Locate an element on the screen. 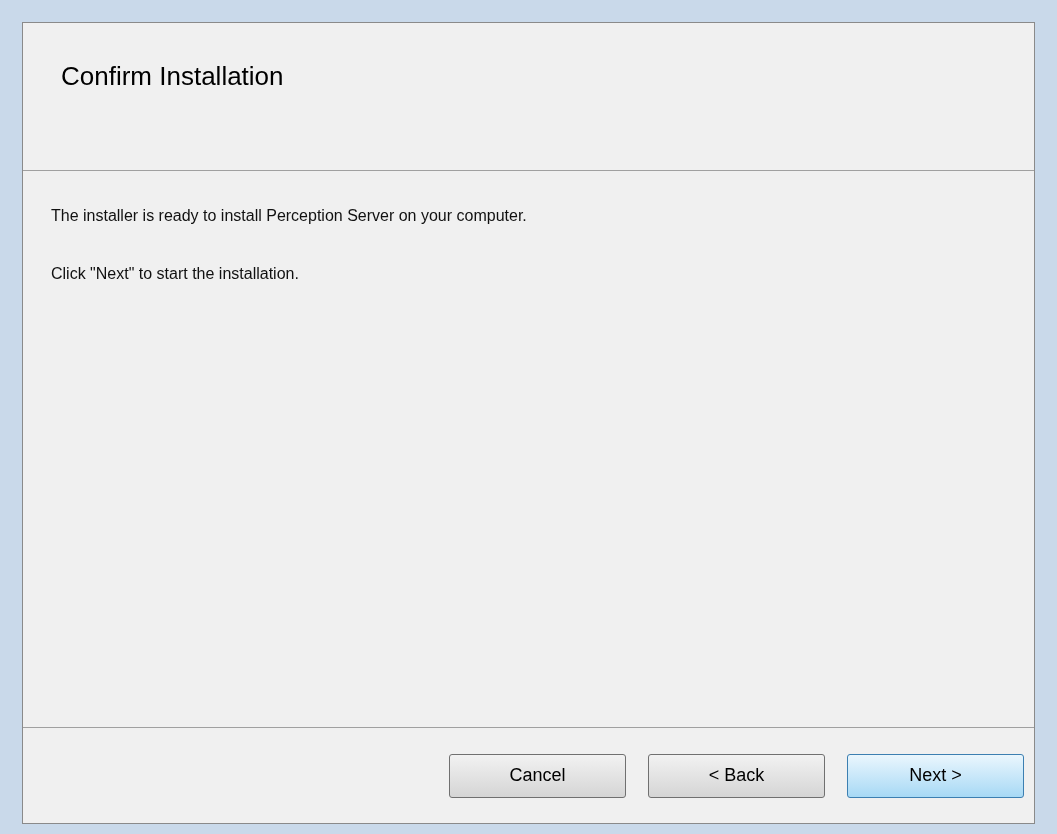  instruction-text: The installer is ready to install Perception Server on your computer. is located at coordinates (289, 216).